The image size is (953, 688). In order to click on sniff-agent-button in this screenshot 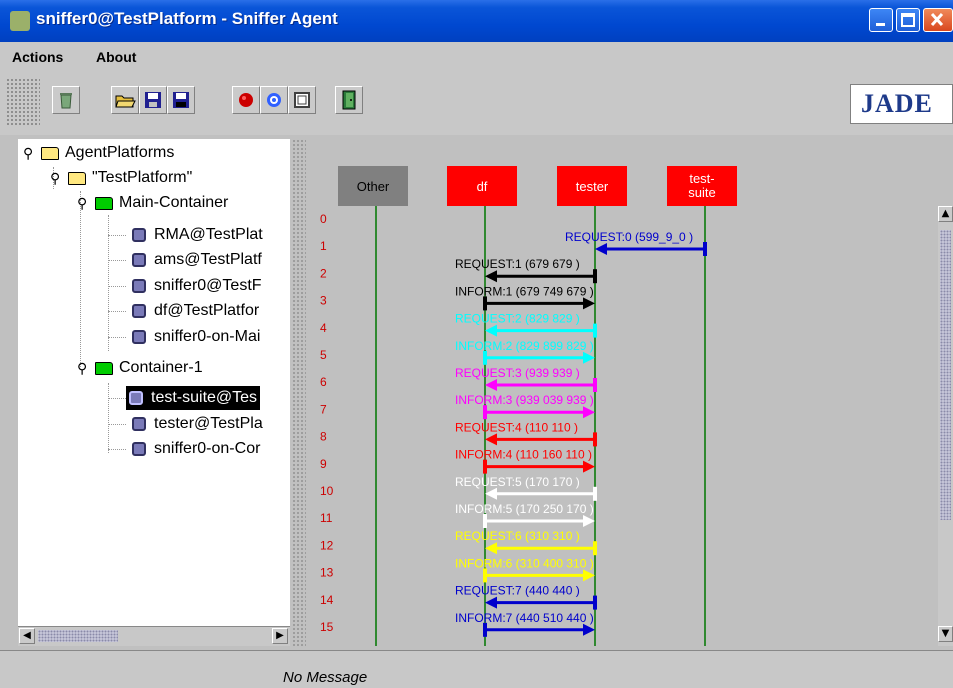, I will do `click(274, 100)`.